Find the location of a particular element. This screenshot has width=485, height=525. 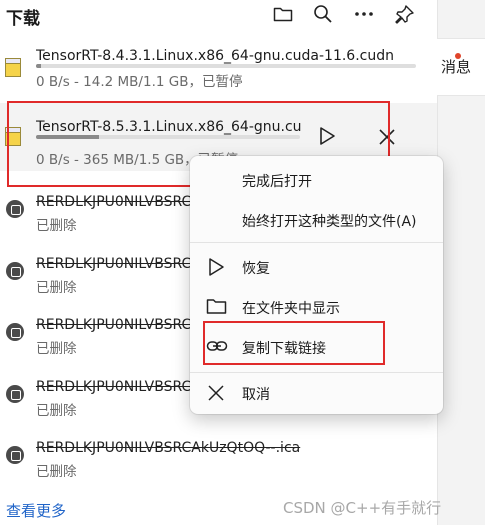

menu-item-label: 完成后打开 is located at coordinates (277, 182).